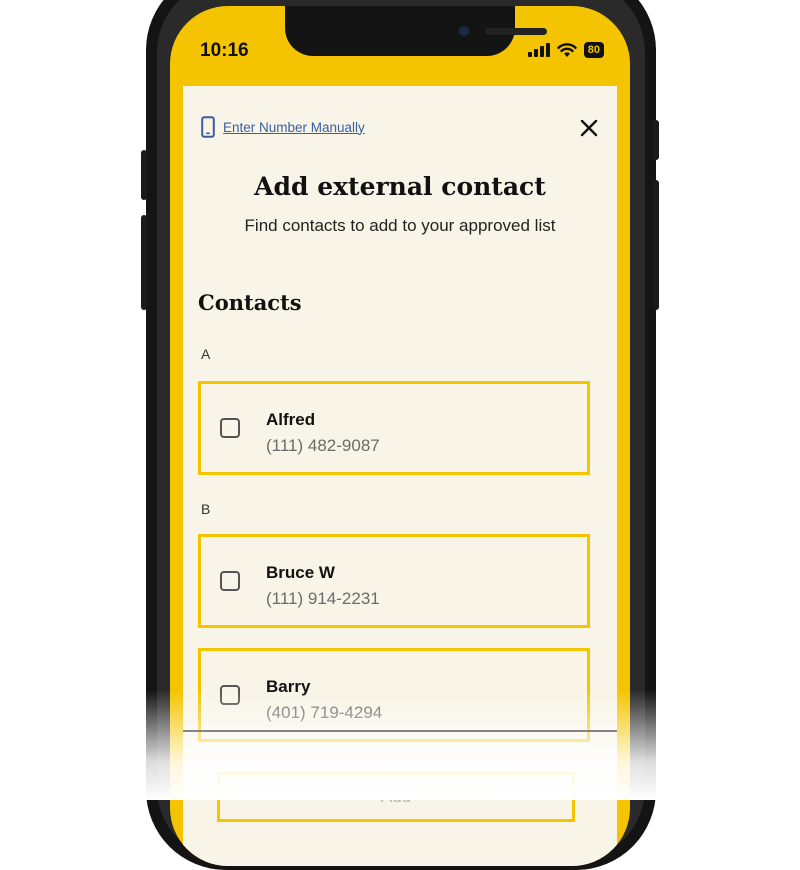 The height and width of the screenshot is (870, 800). Describe the element at coordinates (144, 262) in the screenshot. I see `volume-up-button` at that location.